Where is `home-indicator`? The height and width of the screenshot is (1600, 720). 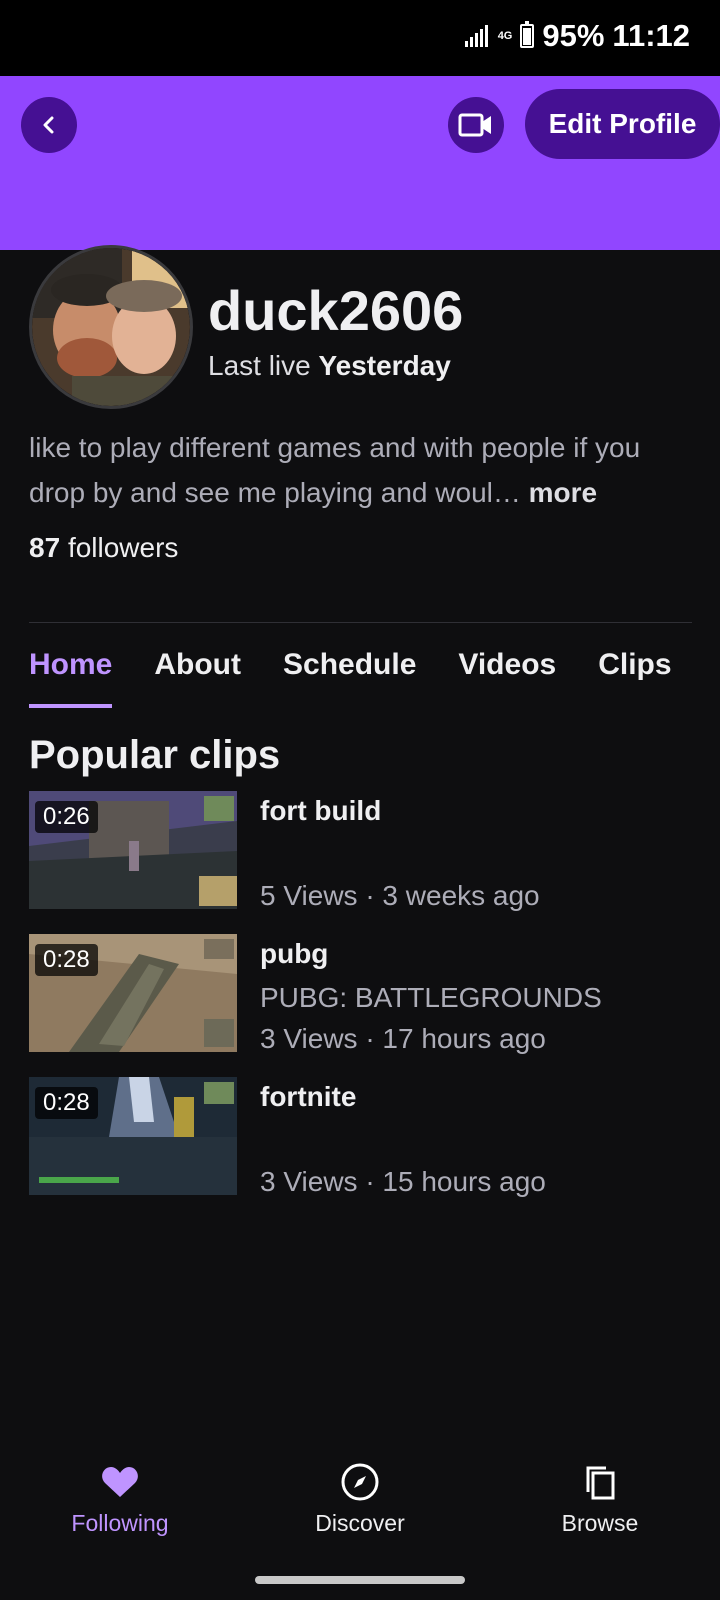
home-indicator is located at coordinates (360, 1580).